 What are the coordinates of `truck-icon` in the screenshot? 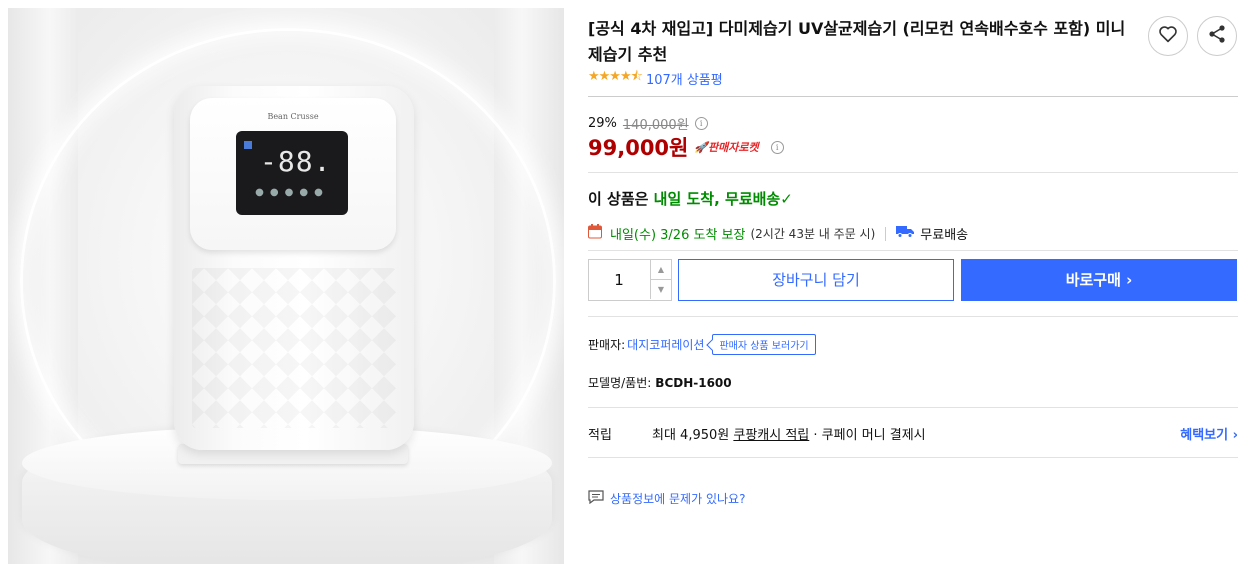 It's located at (905, 233).